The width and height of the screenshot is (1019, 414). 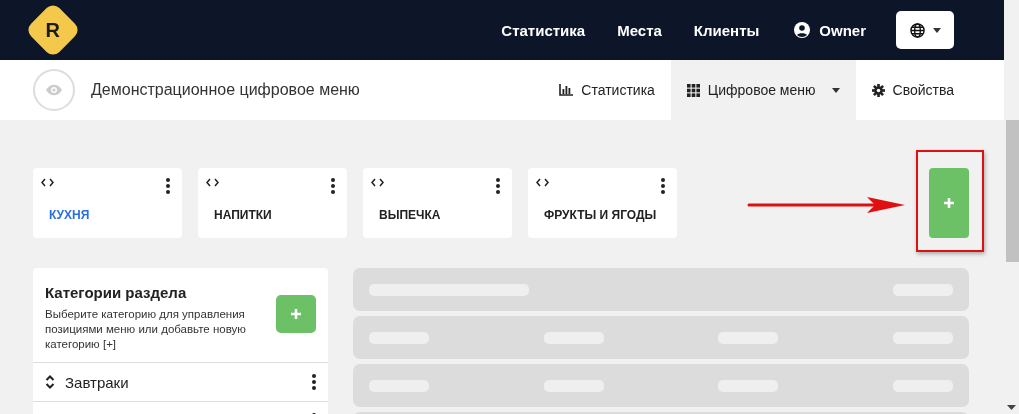 What do you see at coordinates (180, 382) in the screenshot?
I see `category-item: Завтраки` at bounding box center [180, 382].